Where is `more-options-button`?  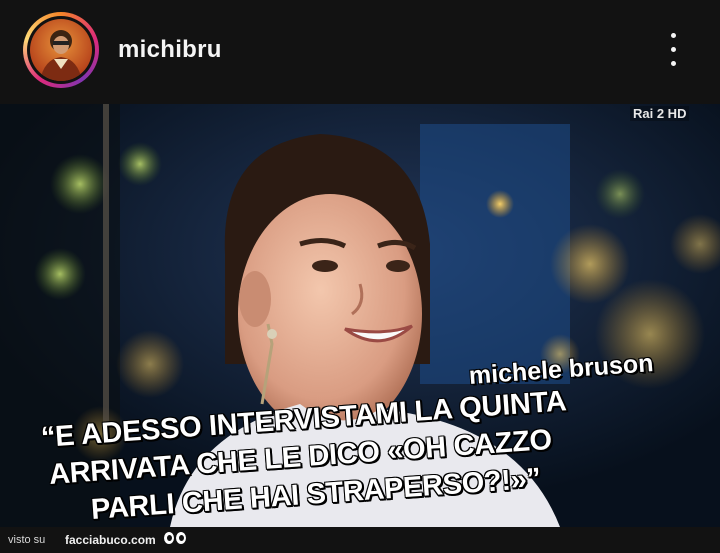
more-options-button is located at coordinates (674, 50).